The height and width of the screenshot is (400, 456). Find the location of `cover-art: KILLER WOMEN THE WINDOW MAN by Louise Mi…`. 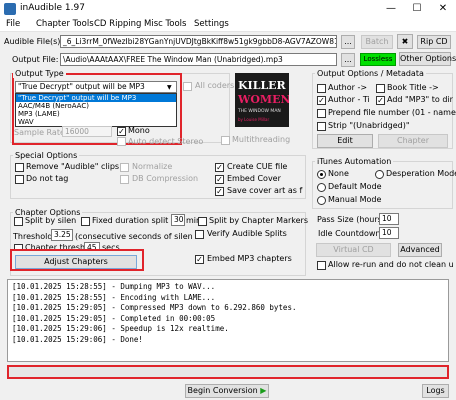

cover-art: KILLER WOMEN THE WINDOW MAN by Louise Mi… is located at coordinates (262, 100).